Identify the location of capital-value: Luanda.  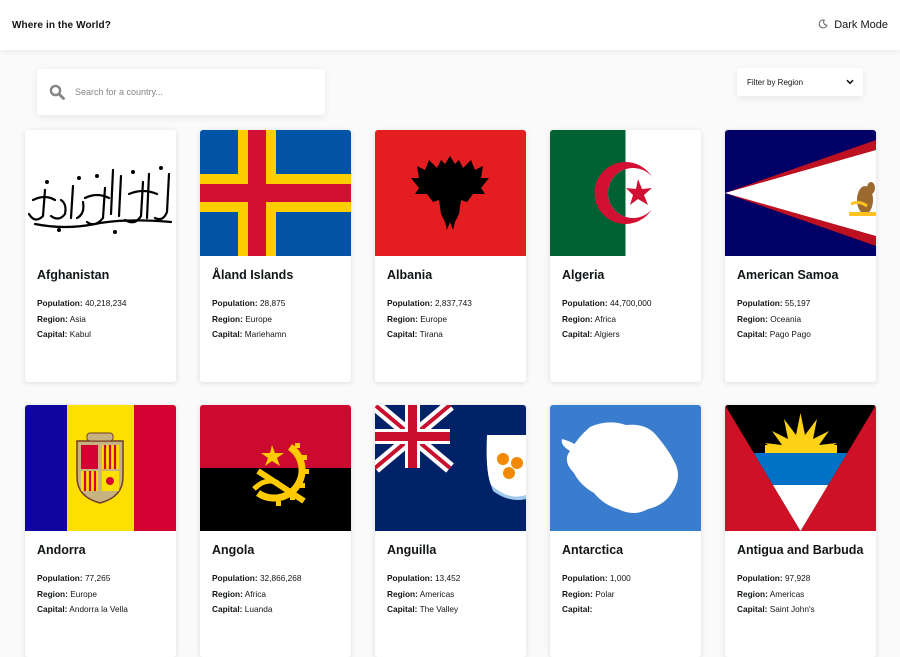
(258, 609).